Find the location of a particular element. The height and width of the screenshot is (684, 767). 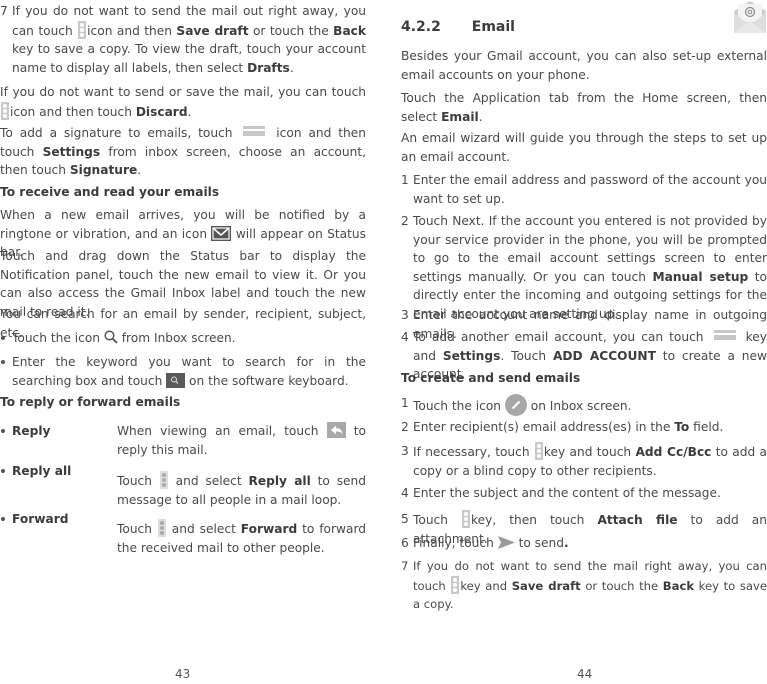

email-app-icon is located at coordinates (749, 17).